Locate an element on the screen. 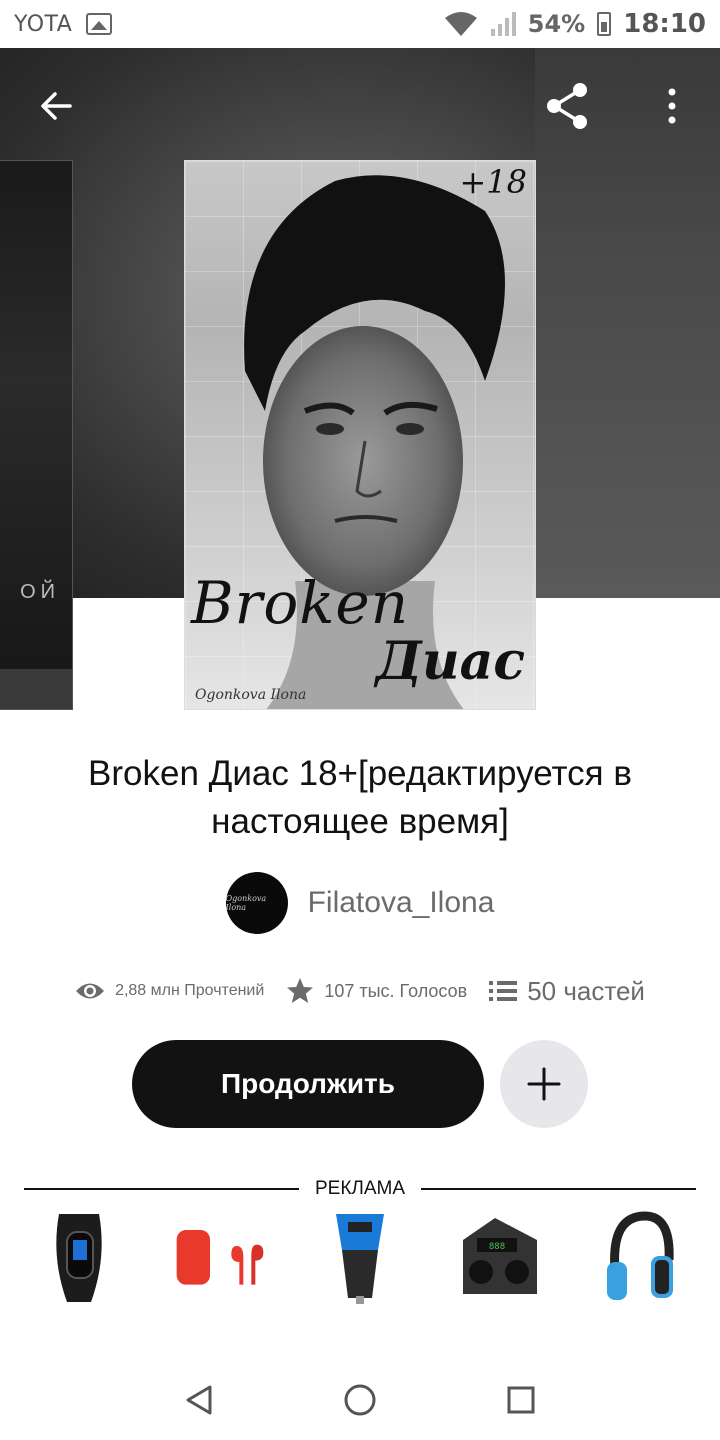  parts-count: 50 частей is located at coordinates (586, 990).